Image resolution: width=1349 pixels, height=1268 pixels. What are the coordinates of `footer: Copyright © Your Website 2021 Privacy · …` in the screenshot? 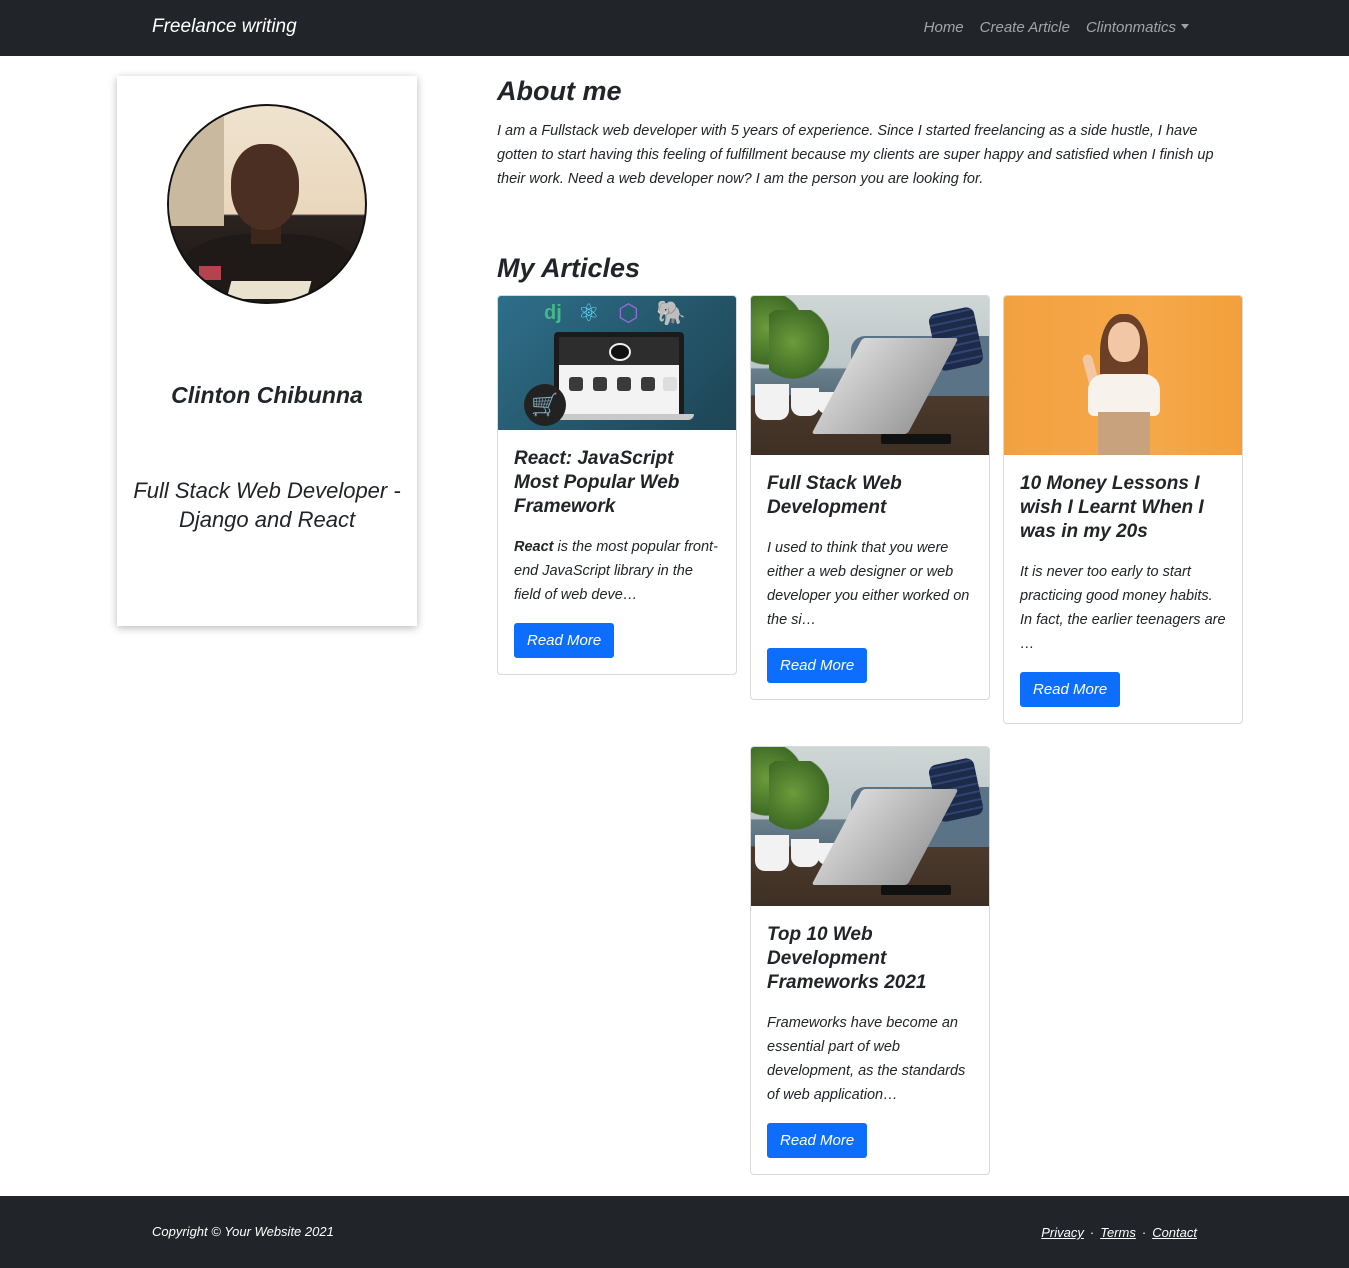 It's located at (674, 1232).